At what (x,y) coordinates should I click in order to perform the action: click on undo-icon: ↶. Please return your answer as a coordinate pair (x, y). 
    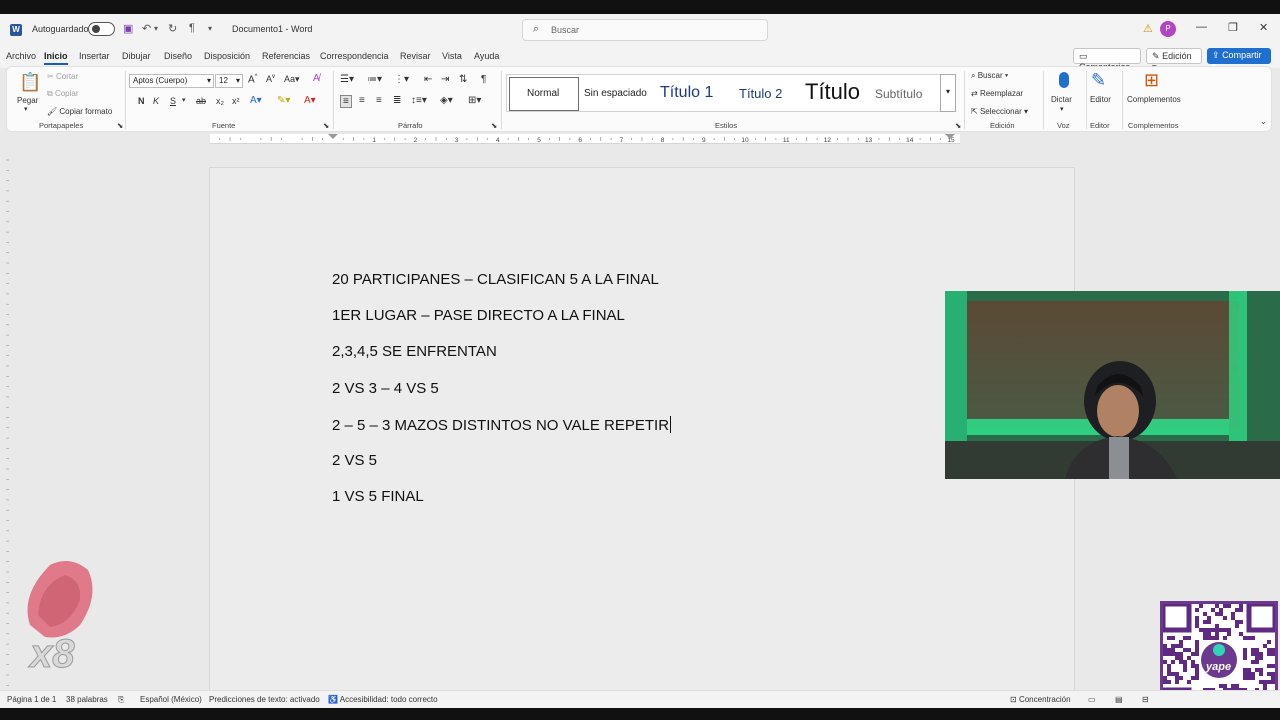
    Looking at the image, I should click on (146, 28).